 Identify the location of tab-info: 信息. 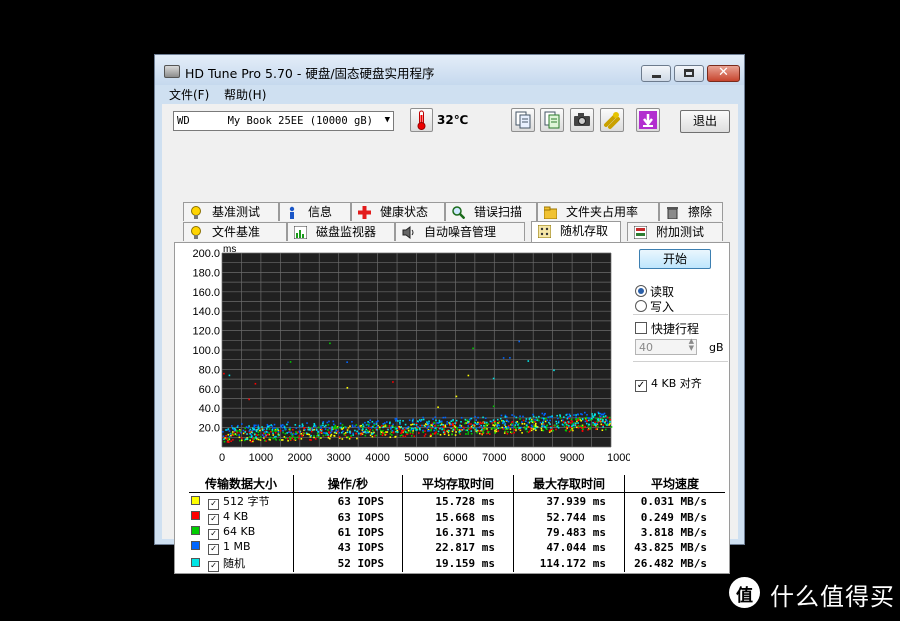
(315, 211).